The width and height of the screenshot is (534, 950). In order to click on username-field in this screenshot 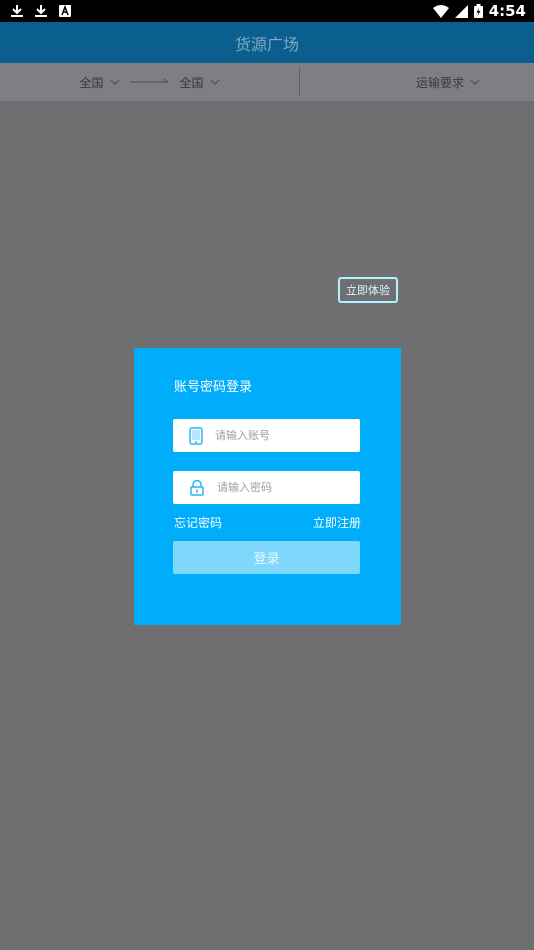, I will do `click(266, 435)`.